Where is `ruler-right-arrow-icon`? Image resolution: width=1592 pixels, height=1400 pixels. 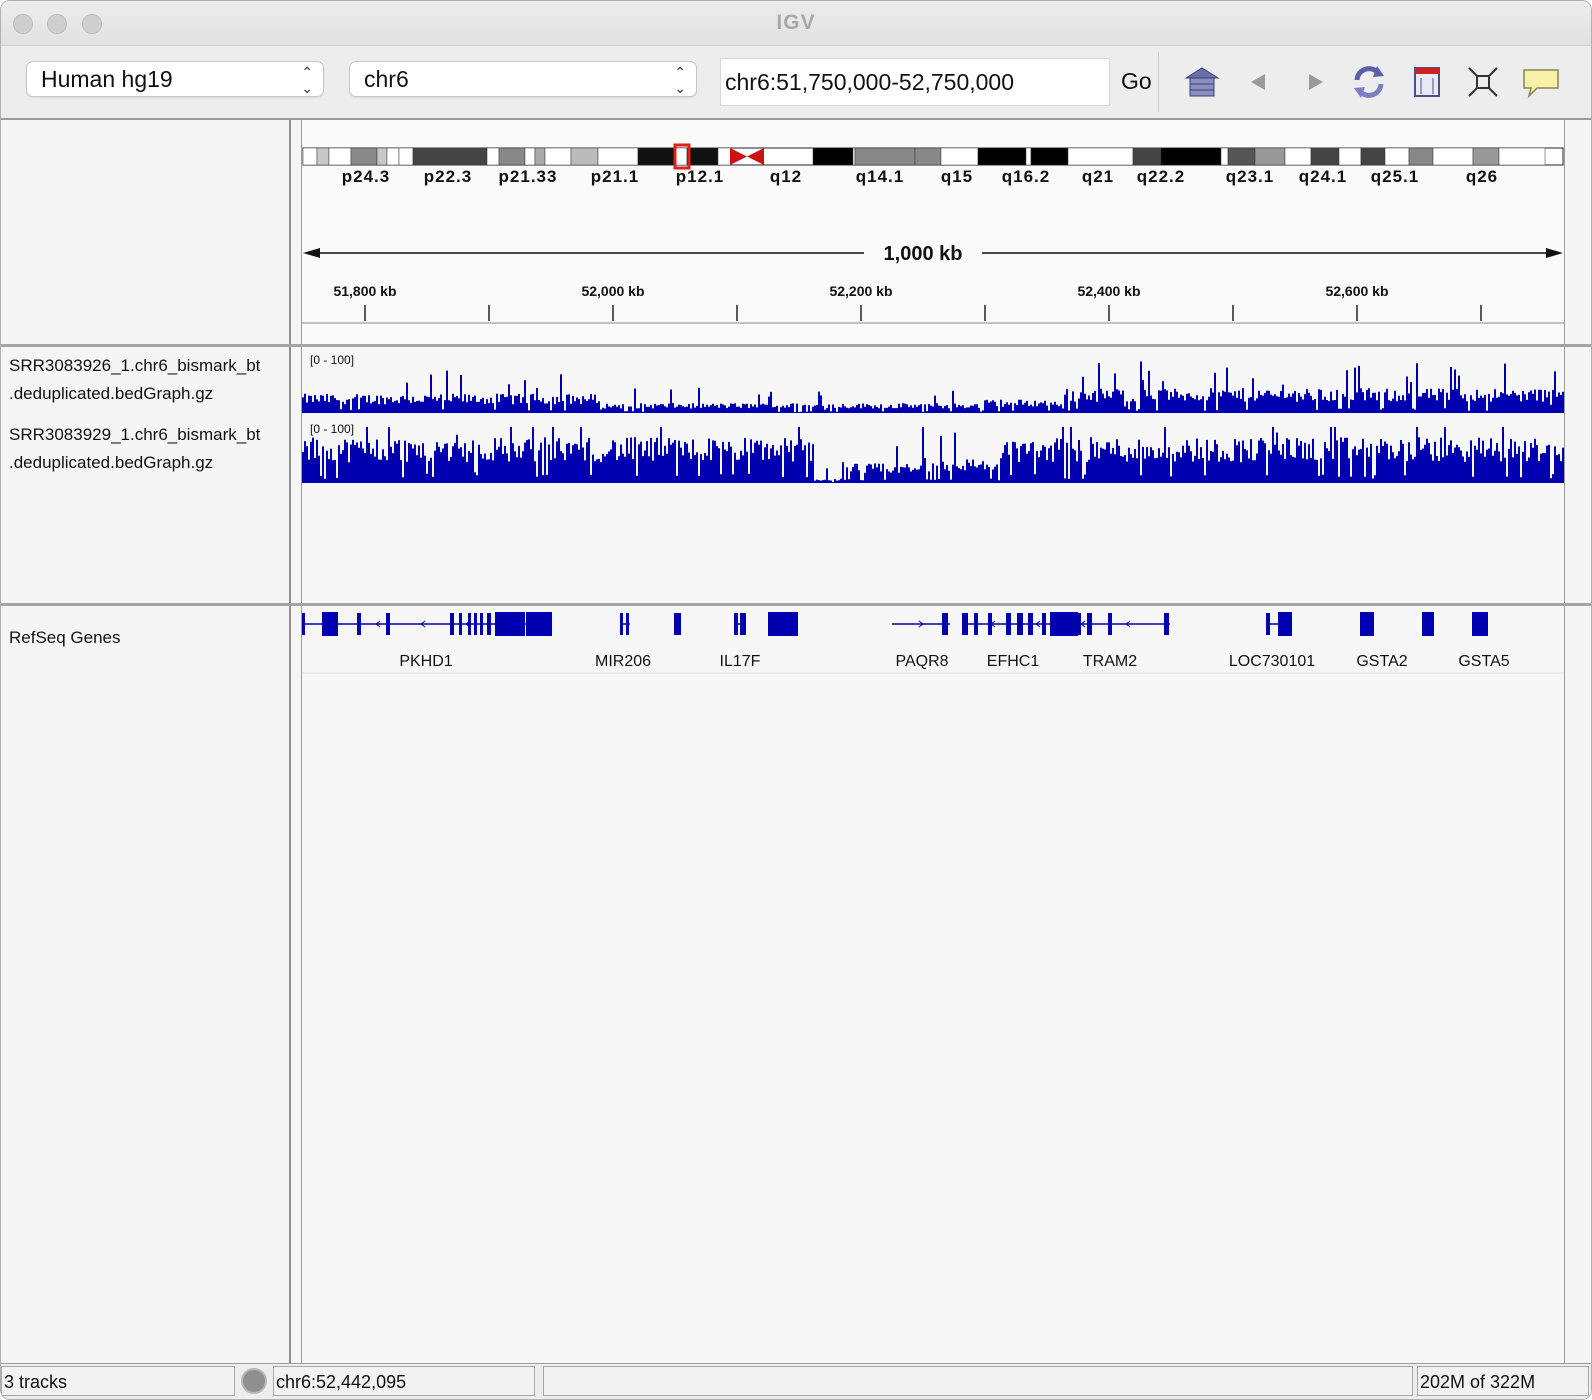
ruler-right-arrow-icon is located at coordinates (1554, 253).